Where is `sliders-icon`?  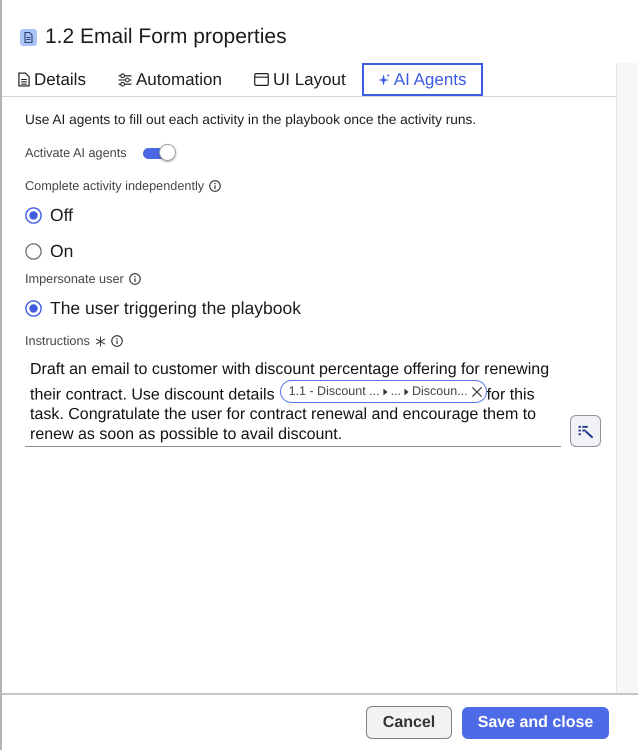
sliders-icon is located at coordinates (125, 79).